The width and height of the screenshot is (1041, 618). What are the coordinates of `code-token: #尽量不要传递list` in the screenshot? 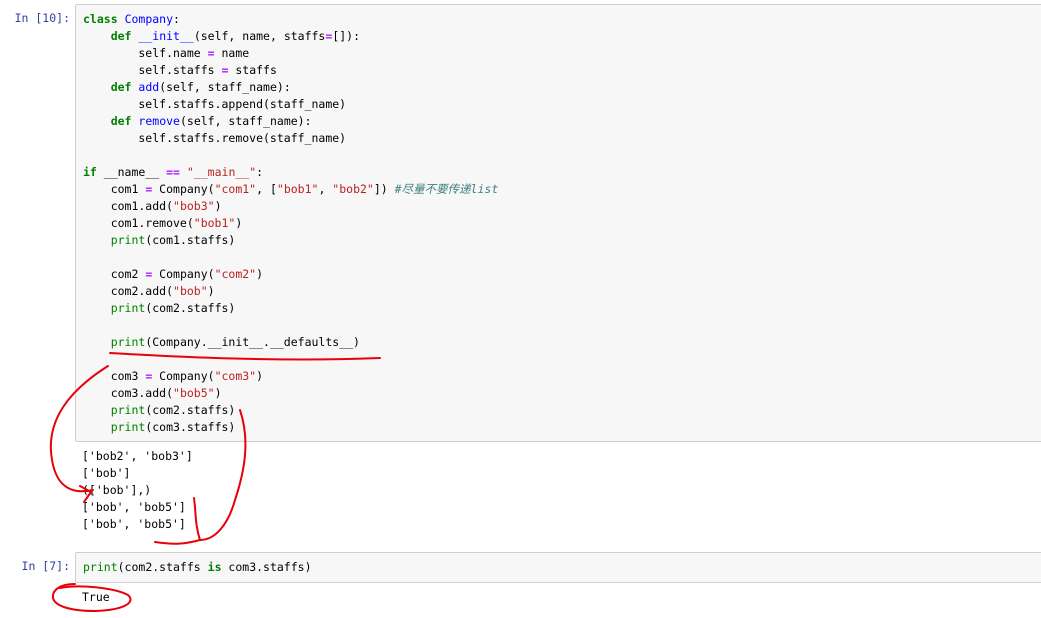 It's located at (446, 189).